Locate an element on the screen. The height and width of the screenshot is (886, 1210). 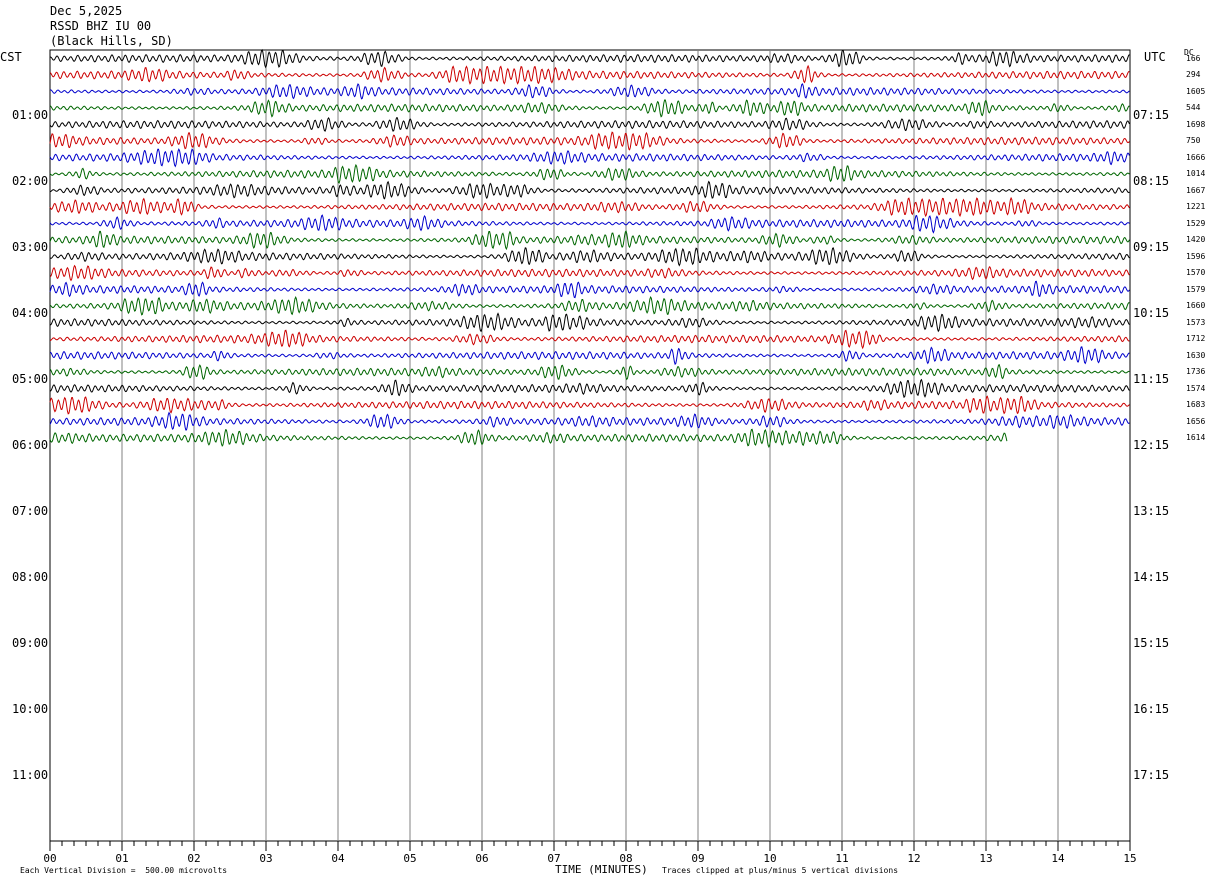
hour-label-cst: 03:00 is located at coordinates (30, 247).